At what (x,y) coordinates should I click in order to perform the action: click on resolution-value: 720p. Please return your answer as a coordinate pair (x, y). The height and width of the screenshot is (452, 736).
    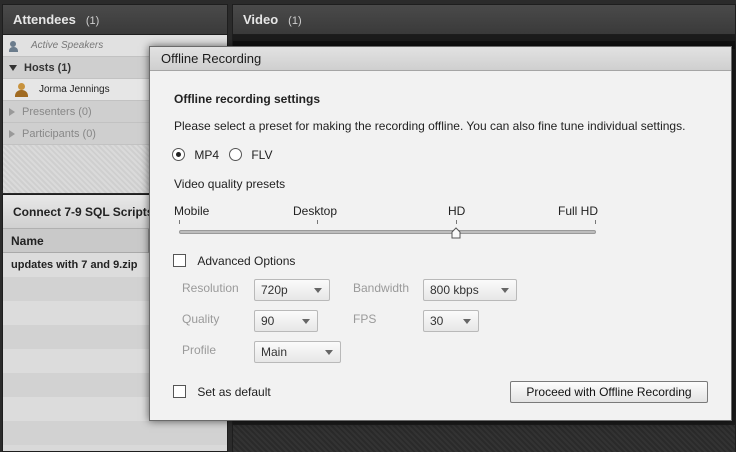
    Looking at the image, I should click on (274, 290).